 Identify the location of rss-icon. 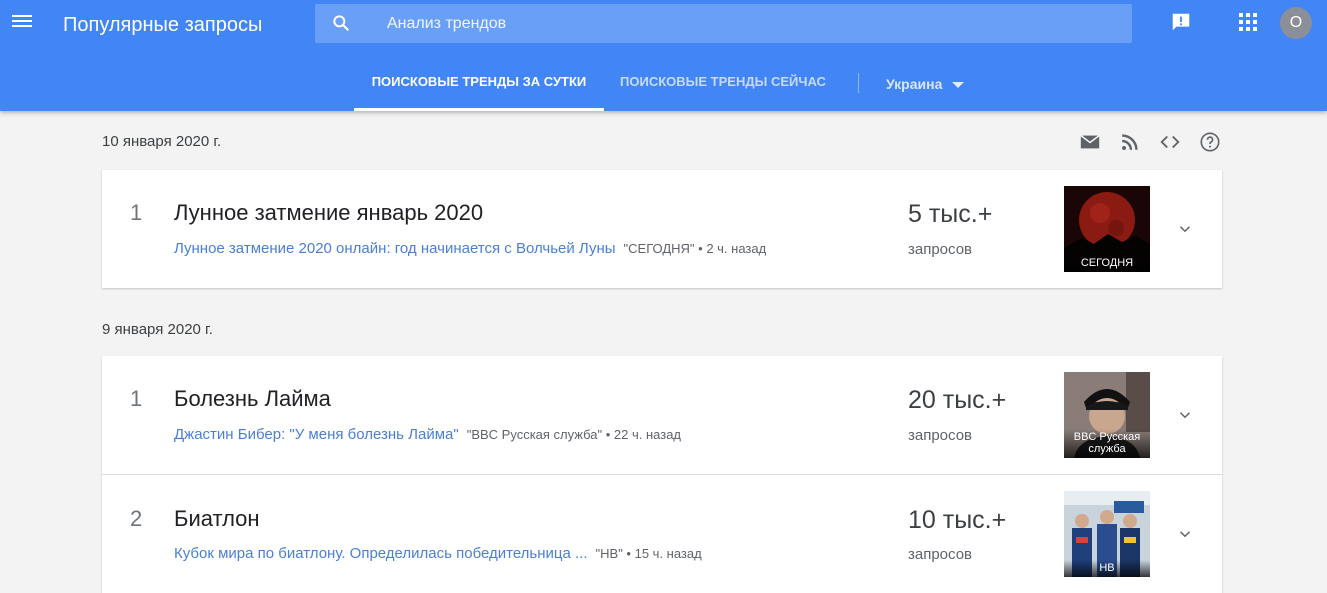
(1130, 142).